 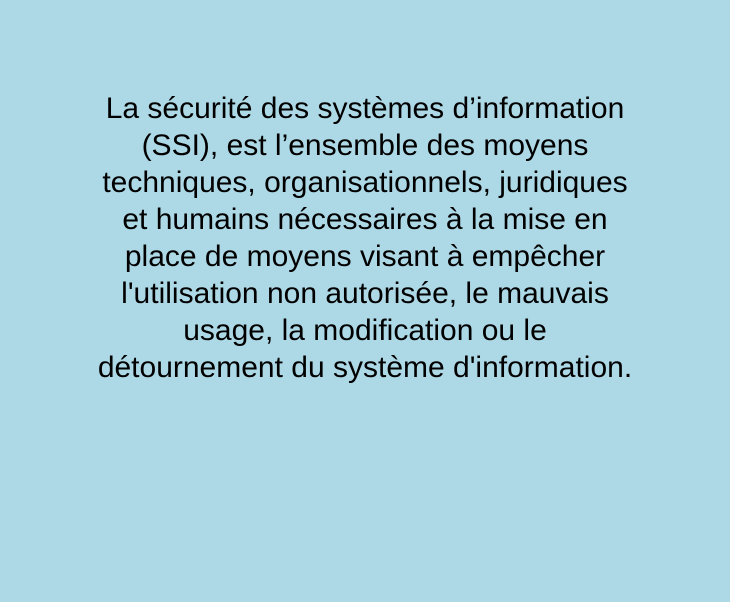 I want to click on definition-line-3: techniques, organisationnels, juridiques, so click(x=365, y=182).